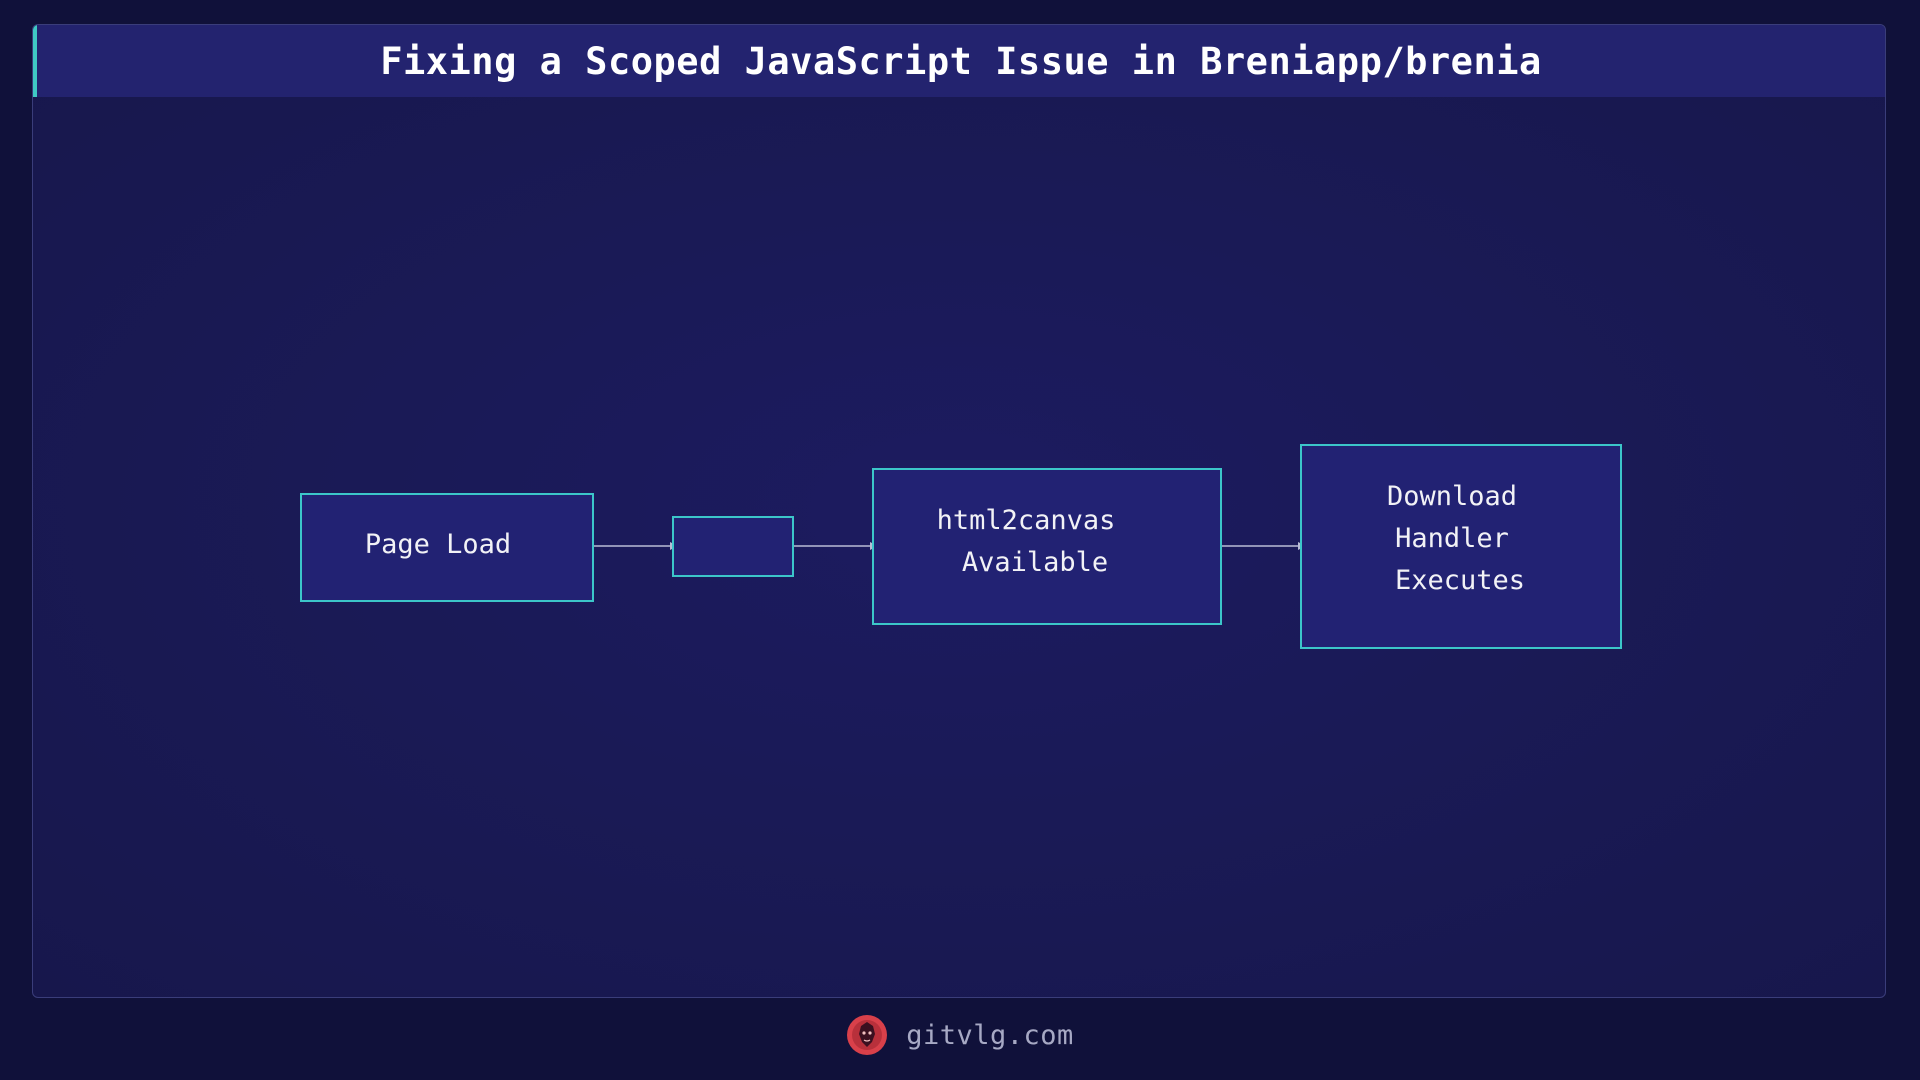  I want to click on node-download-handler-label-line-1: Download, so click(1452, 496).